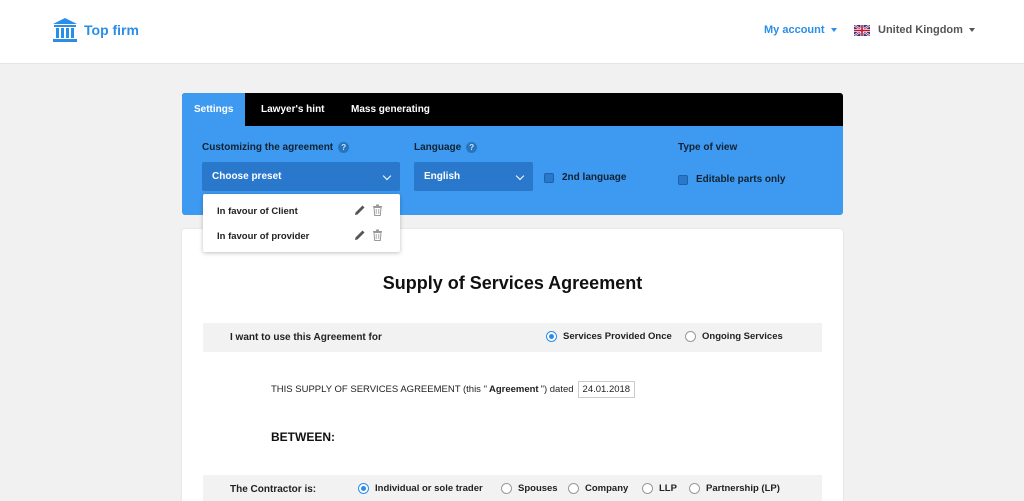 The width and height of the screenshot is (1024, 501). I want to click on between-heading: BETWEEN:, so click(303, 437).